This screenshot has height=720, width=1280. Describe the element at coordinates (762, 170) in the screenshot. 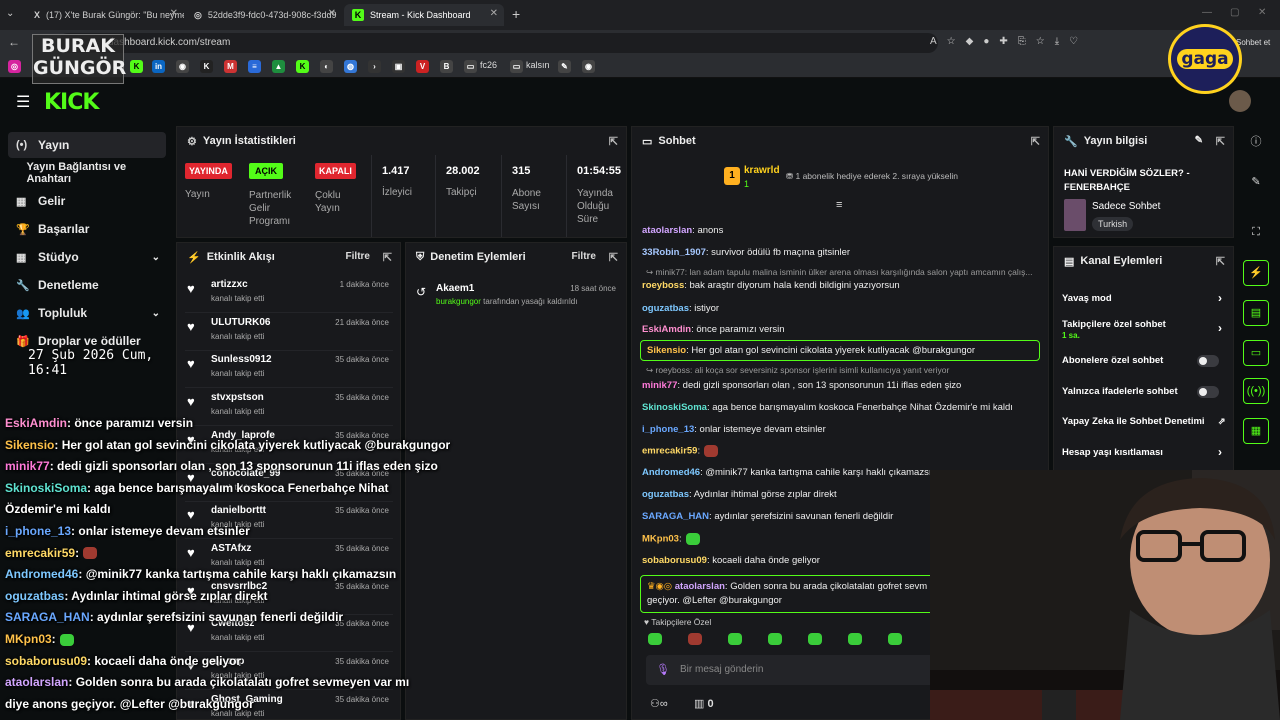

I see `top-gifter-name: krawrld` at that location.